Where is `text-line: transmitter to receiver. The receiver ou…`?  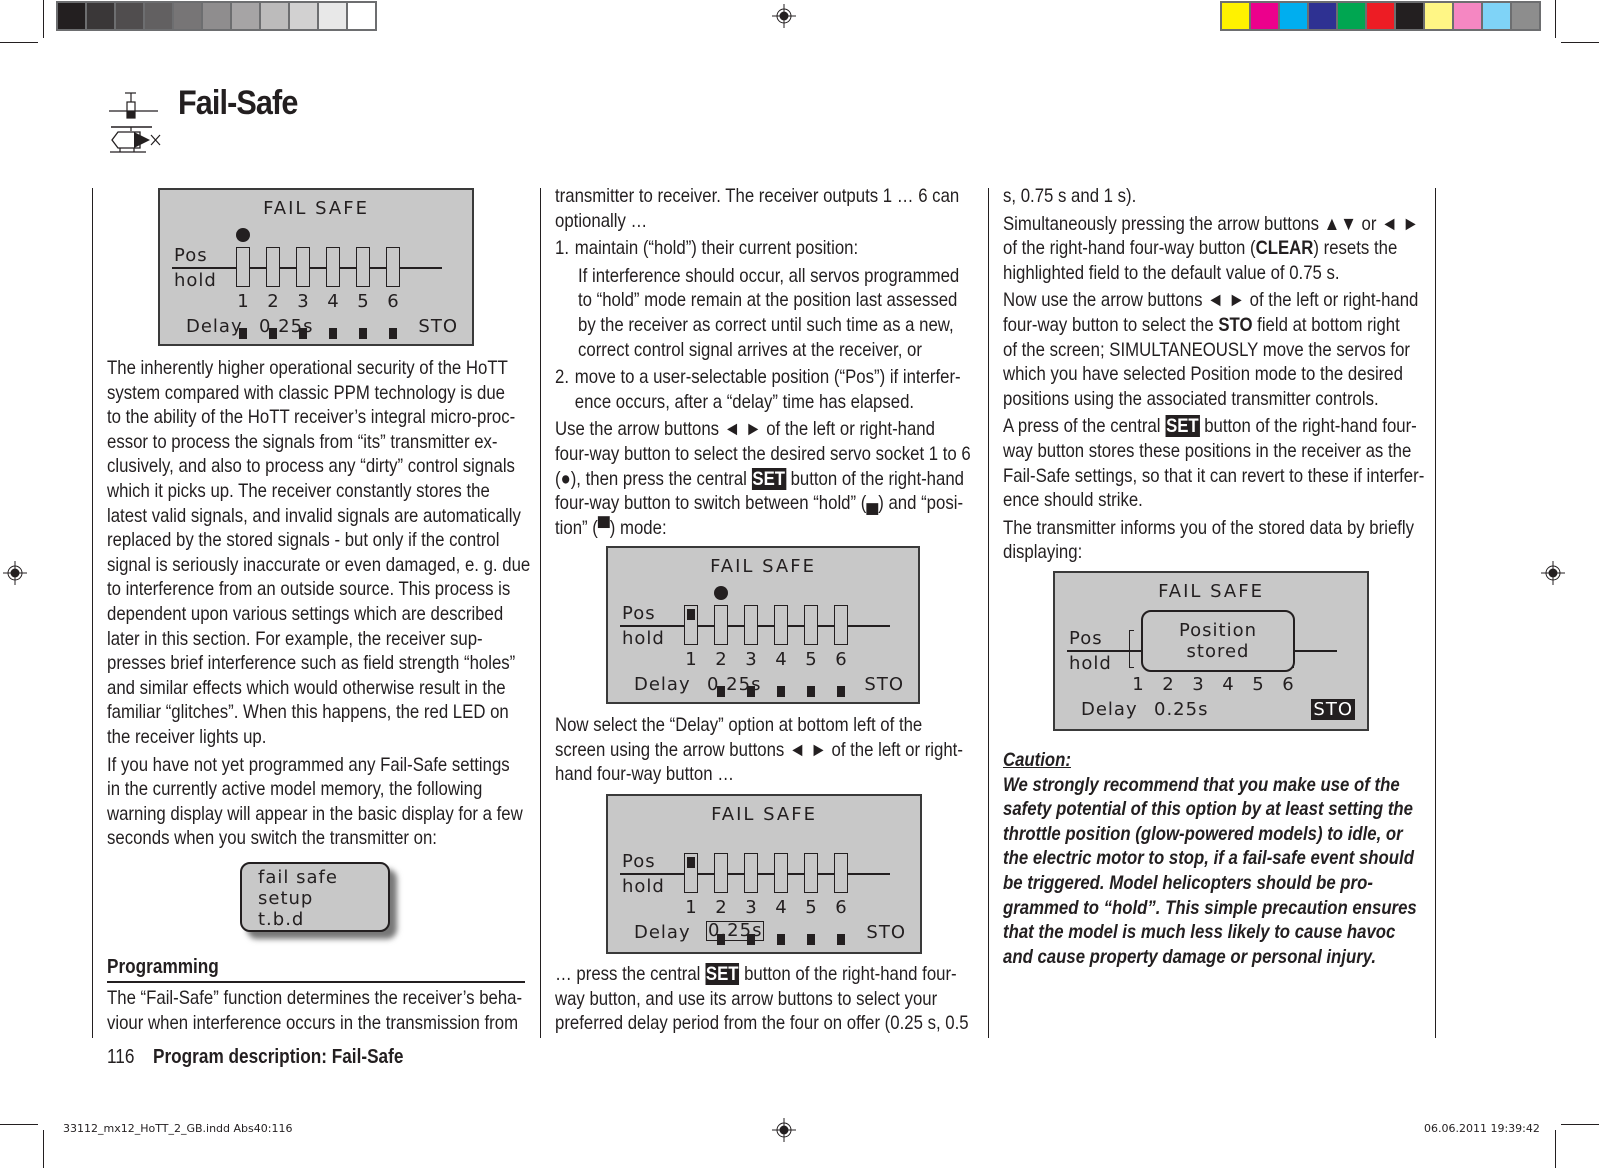
text-line: transmitter to receiver. The receiver ou… is located at coordinates (757, 196).